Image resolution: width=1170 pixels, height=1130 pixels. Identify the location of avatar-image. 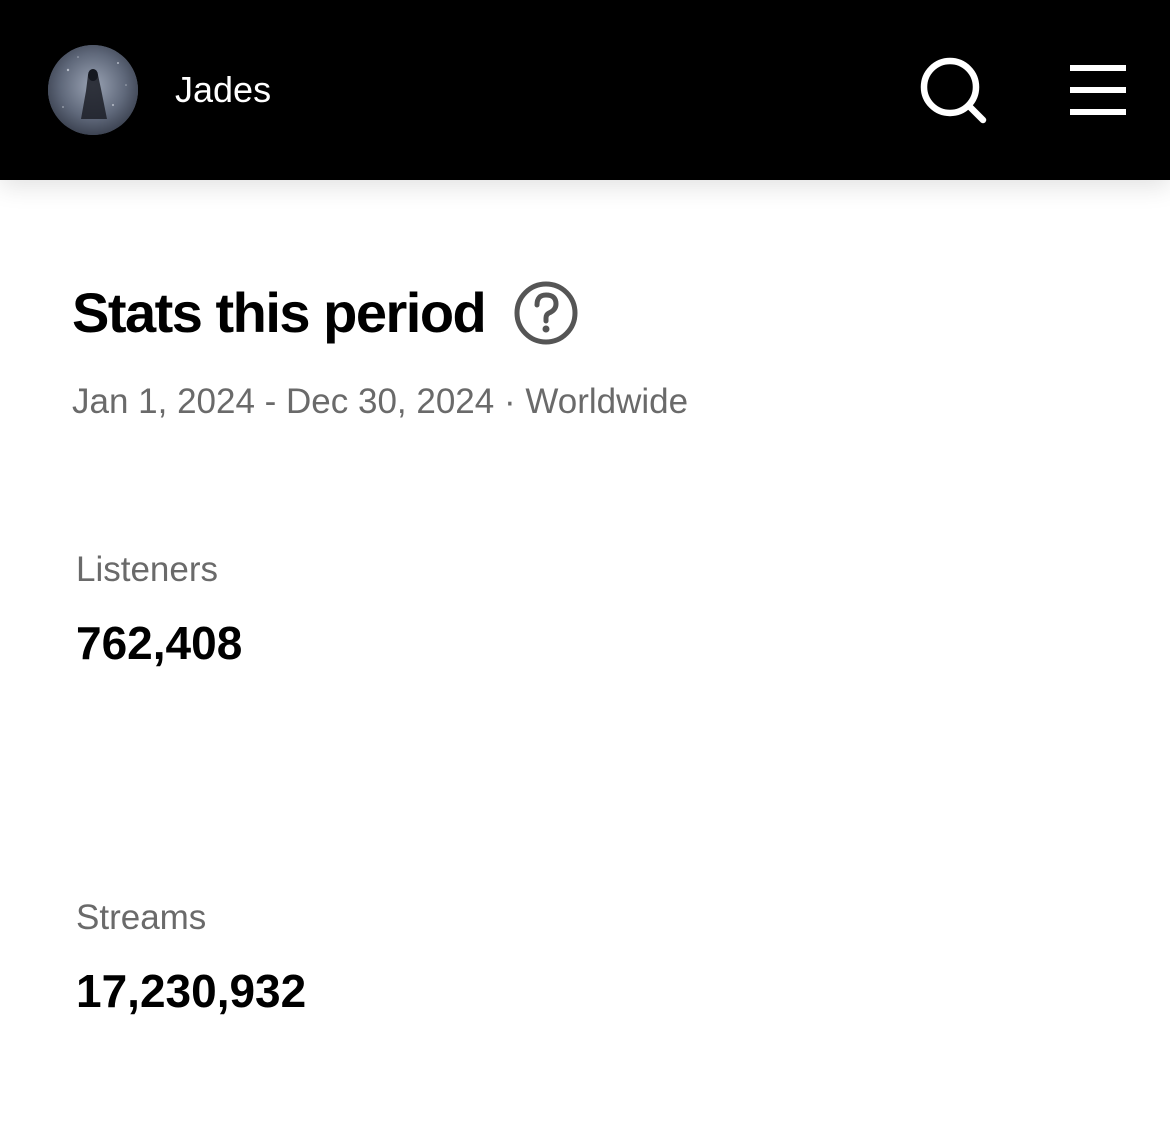
(93, 90).